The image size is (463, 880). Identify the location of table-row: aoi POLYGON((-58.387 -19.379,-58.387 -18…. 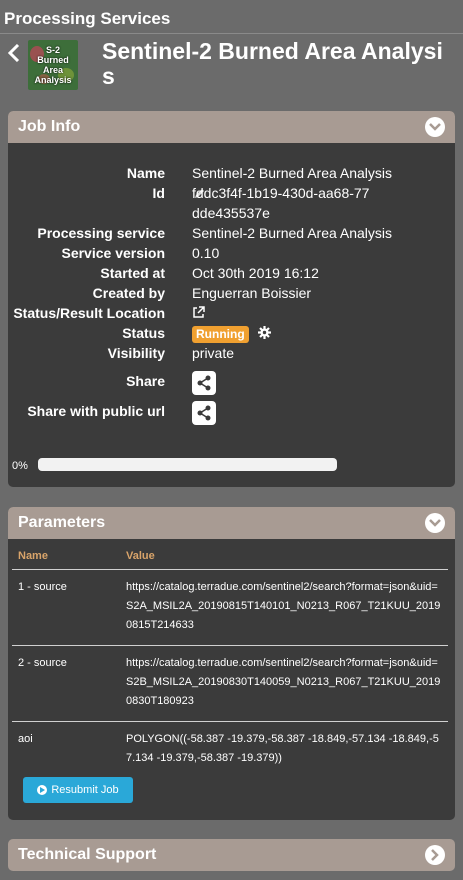
(230, 749).